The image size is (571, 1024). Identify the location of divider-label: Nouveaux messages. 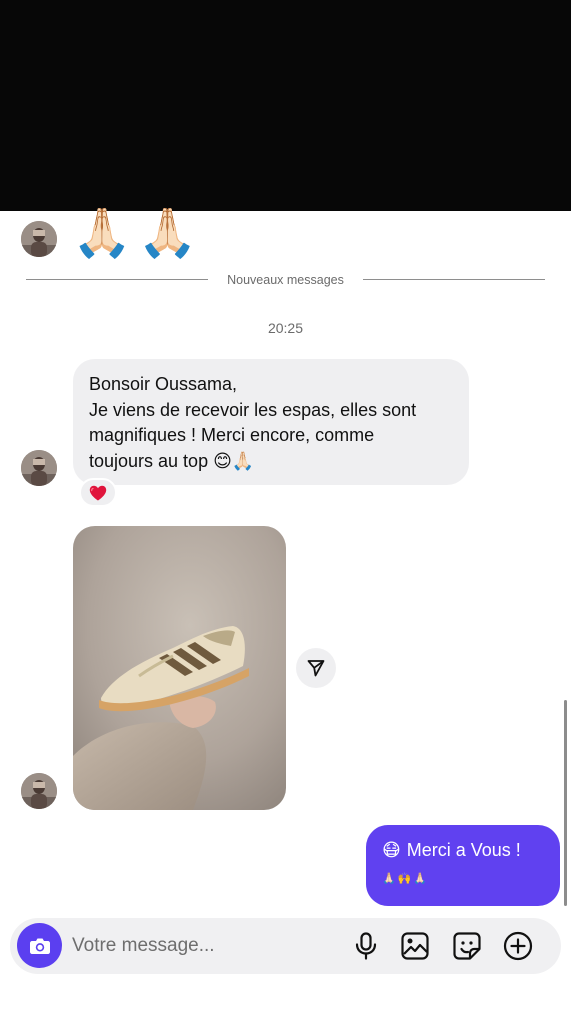
(285, 280).